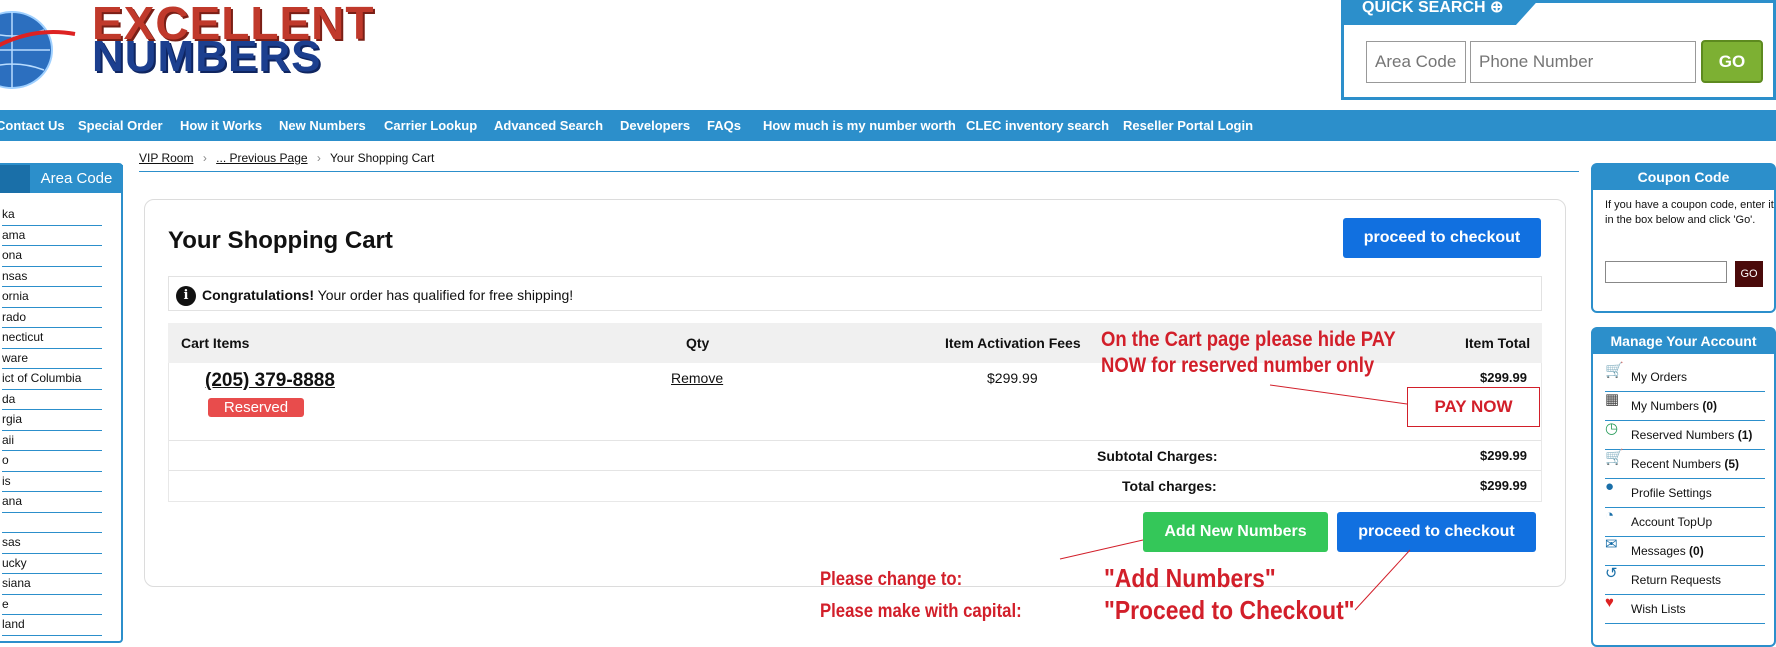 The height and width of the screenshot is (647, 1776). I want to click on annotation-capital: Please make with capital:, so click(921, 611).